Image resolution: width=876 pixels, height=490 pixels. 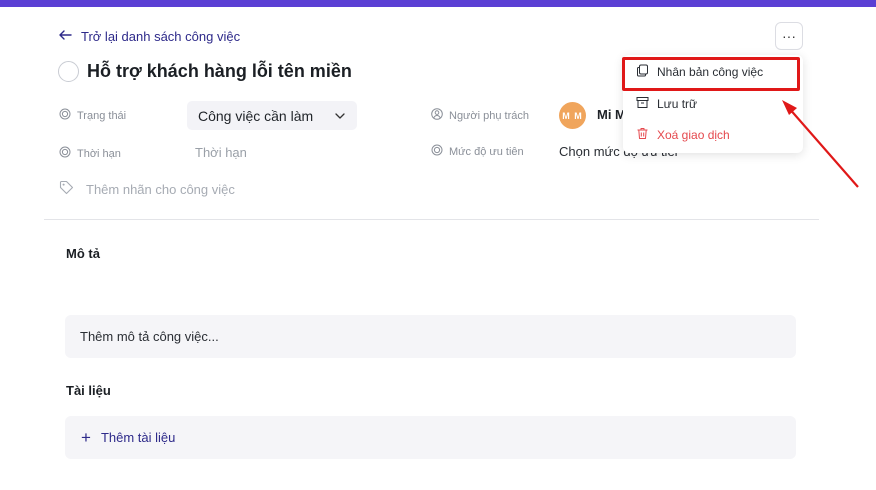 What do you see at coordinates (86, 437) in the screenshot?
I see `plus-icon: +` at bounding box center [86, 437].